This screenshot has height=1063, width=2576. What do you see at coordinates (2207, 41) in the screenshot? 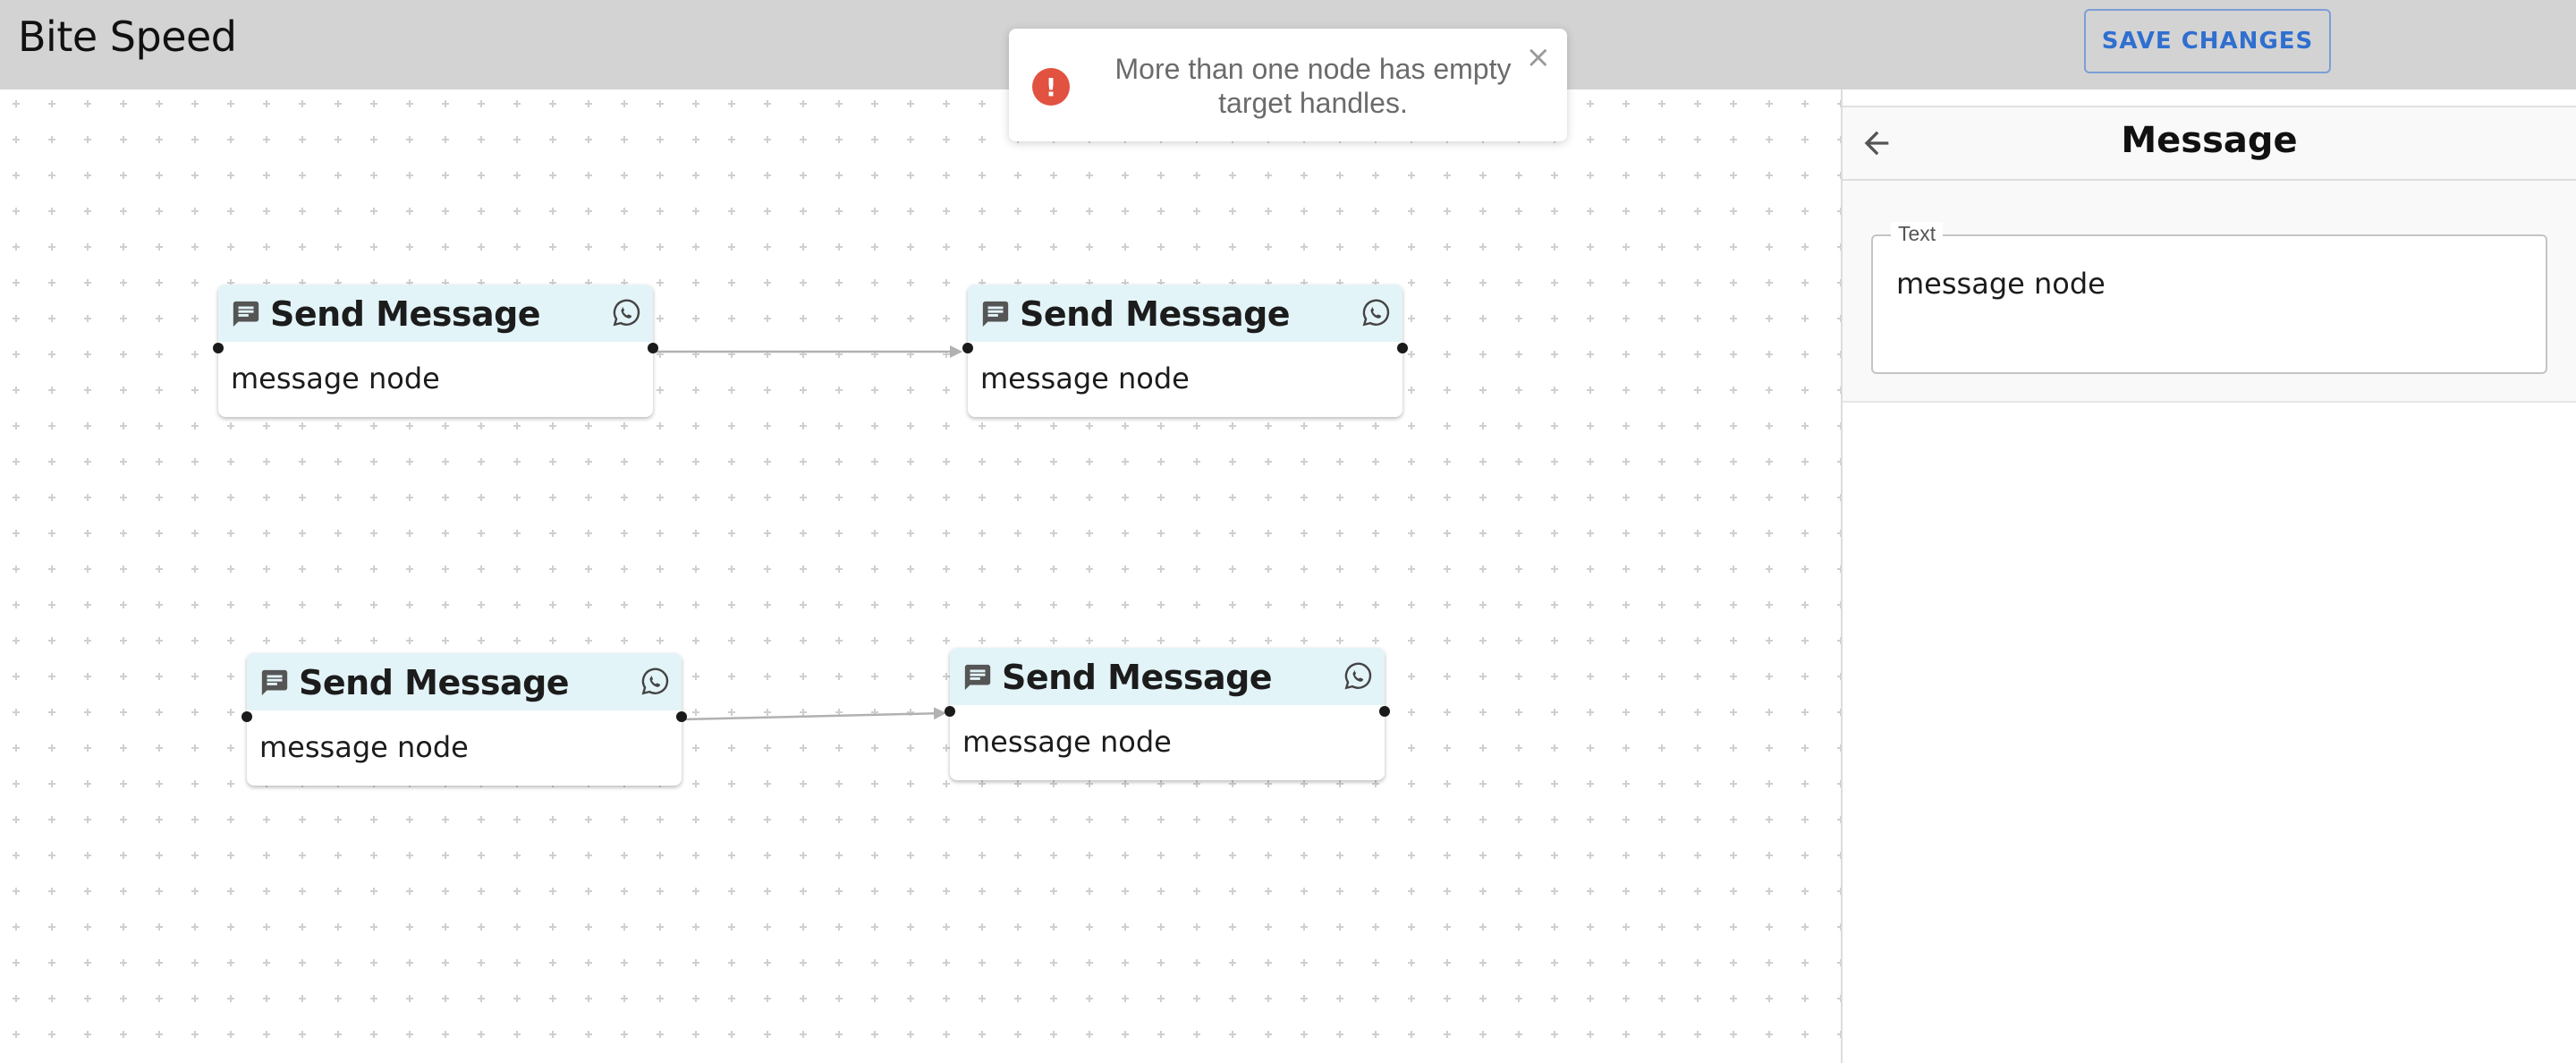
I see `save-changes-button: SAVE CHANGES` at bounding box center [2207, 41].